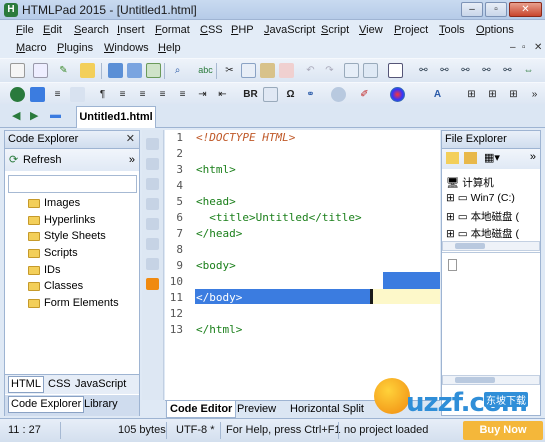 This screenshot has height=442, width=545. Describe the element at coordinates (169, 48) in the screenshot. I see `menu-help: Help` at that location.